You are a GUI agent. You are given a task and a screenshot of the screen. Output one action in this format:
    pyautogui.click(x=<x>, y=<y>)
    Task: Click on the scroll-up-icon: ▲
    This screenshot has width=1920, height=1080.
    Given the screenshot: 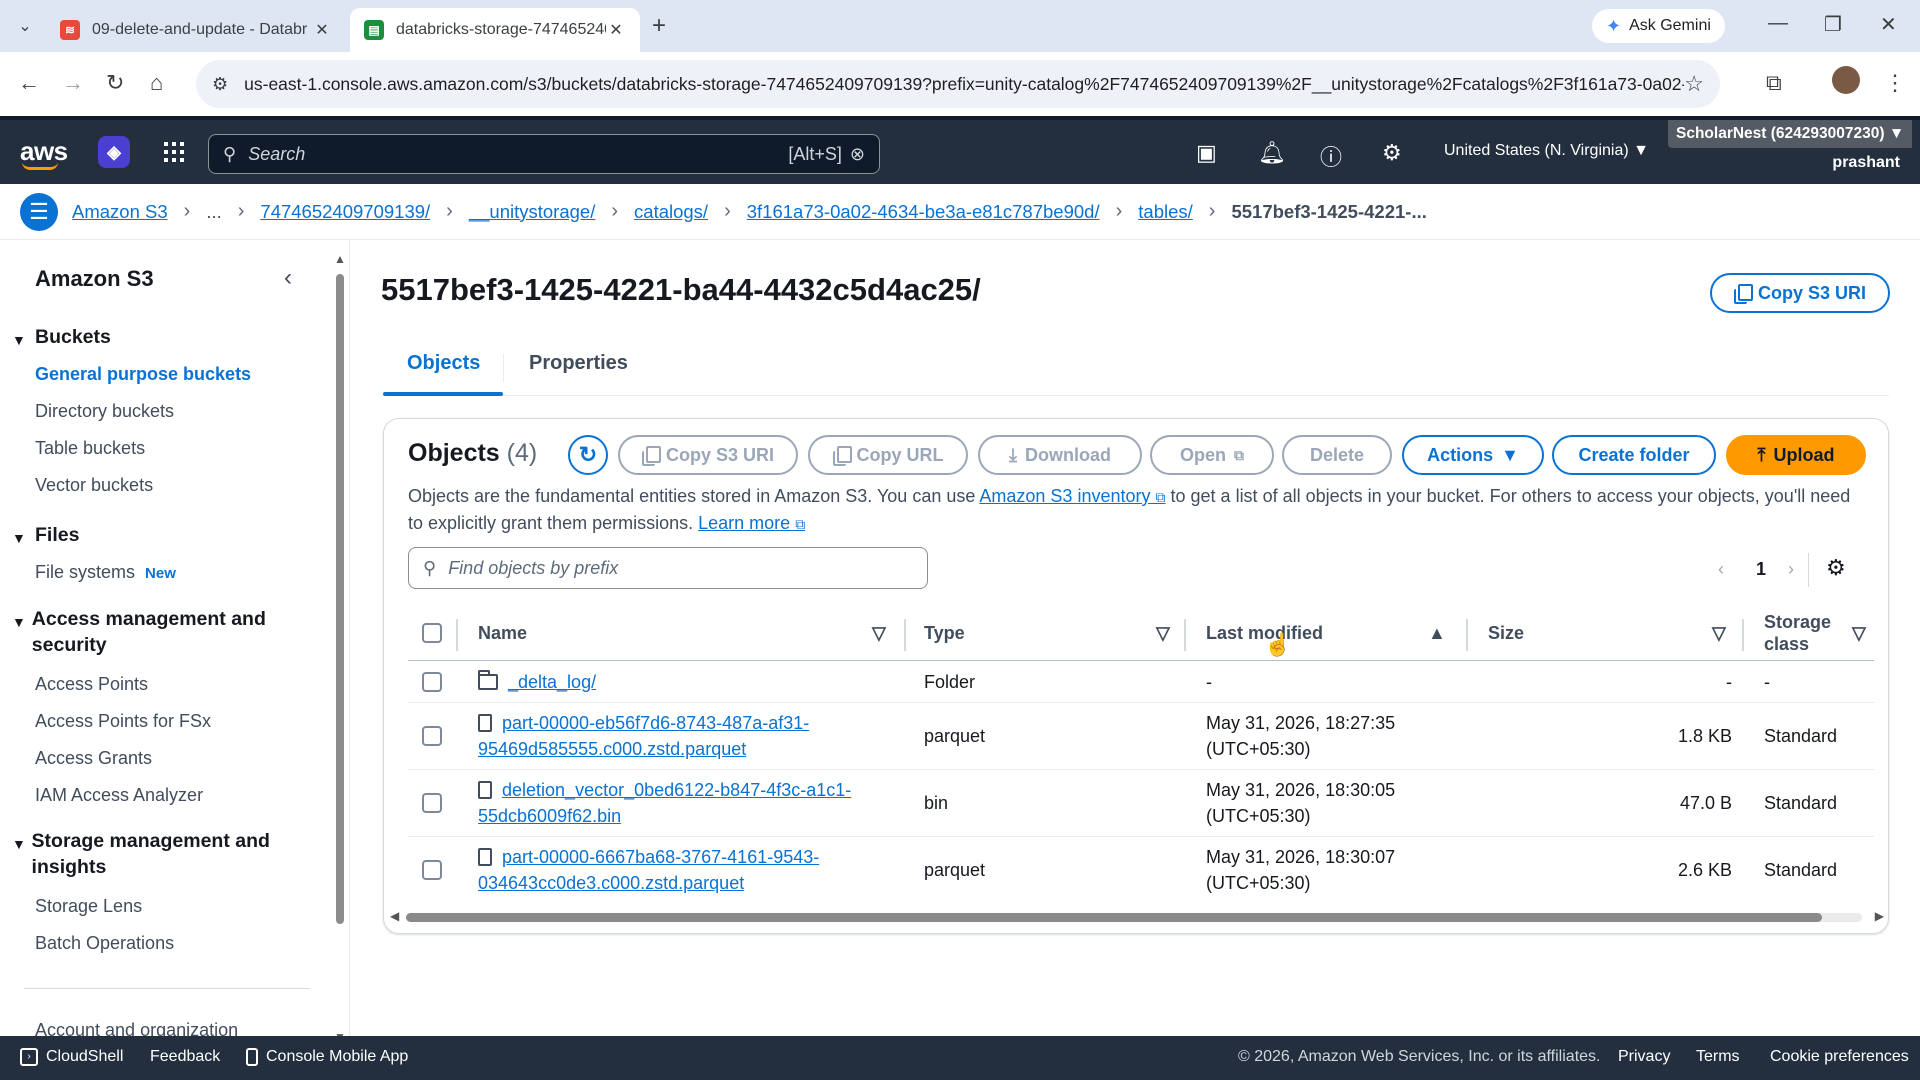 What is the action you would take?
    pyautogui.click(x=340, y=259)
    